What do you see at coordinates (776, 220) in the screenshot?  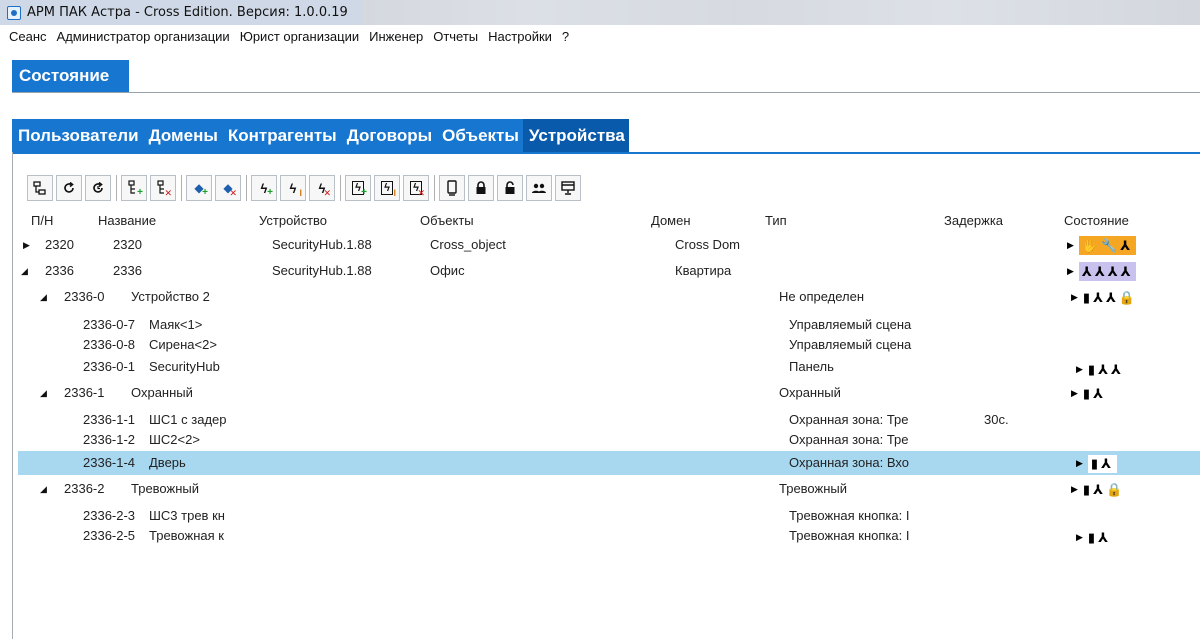 I see `col-type: Тип` at bounding box center [776, 220].